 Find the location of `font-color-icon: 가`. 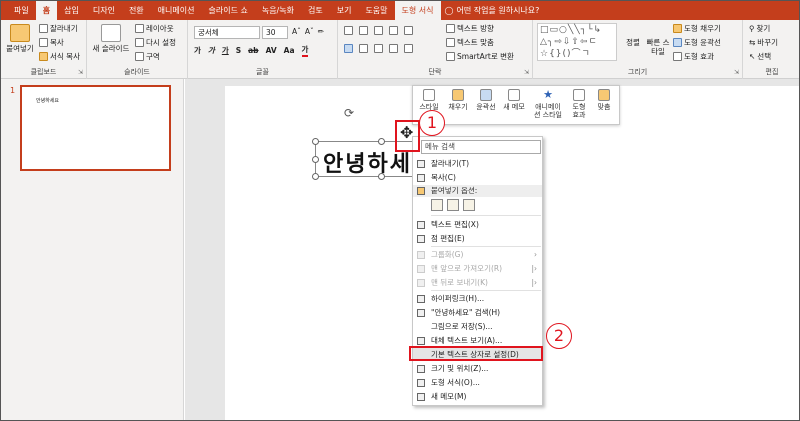

font-color-icon: 가 is located at coordinates (305, 50).